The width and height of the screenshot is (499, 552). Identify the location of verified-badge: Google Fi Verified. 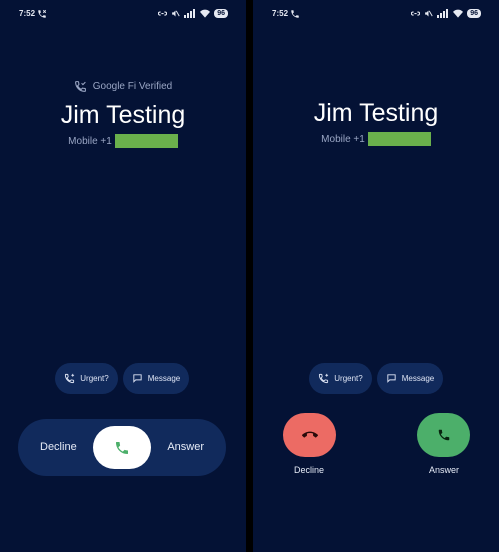
(123, 86).